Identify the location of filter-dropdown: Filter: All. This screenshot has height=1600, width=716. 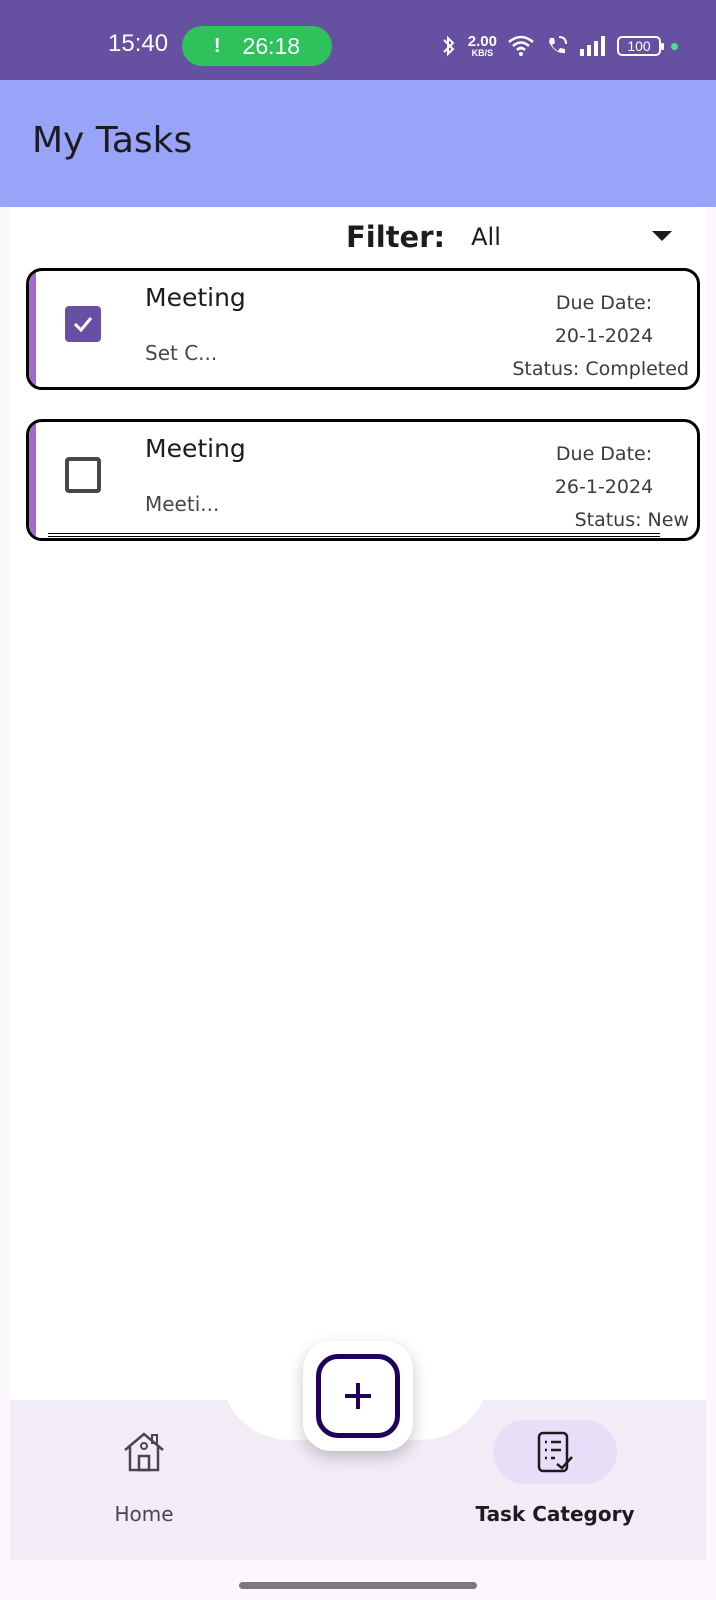
(516, 237).